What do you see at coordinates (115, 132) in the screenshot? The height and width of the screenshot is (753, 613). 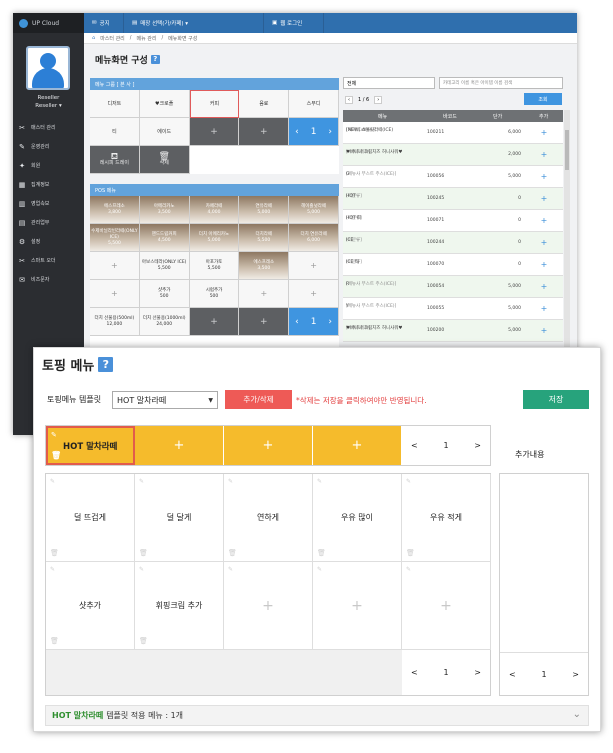 I see `menu-group-cell: 티` at bounding box center [115, 132].